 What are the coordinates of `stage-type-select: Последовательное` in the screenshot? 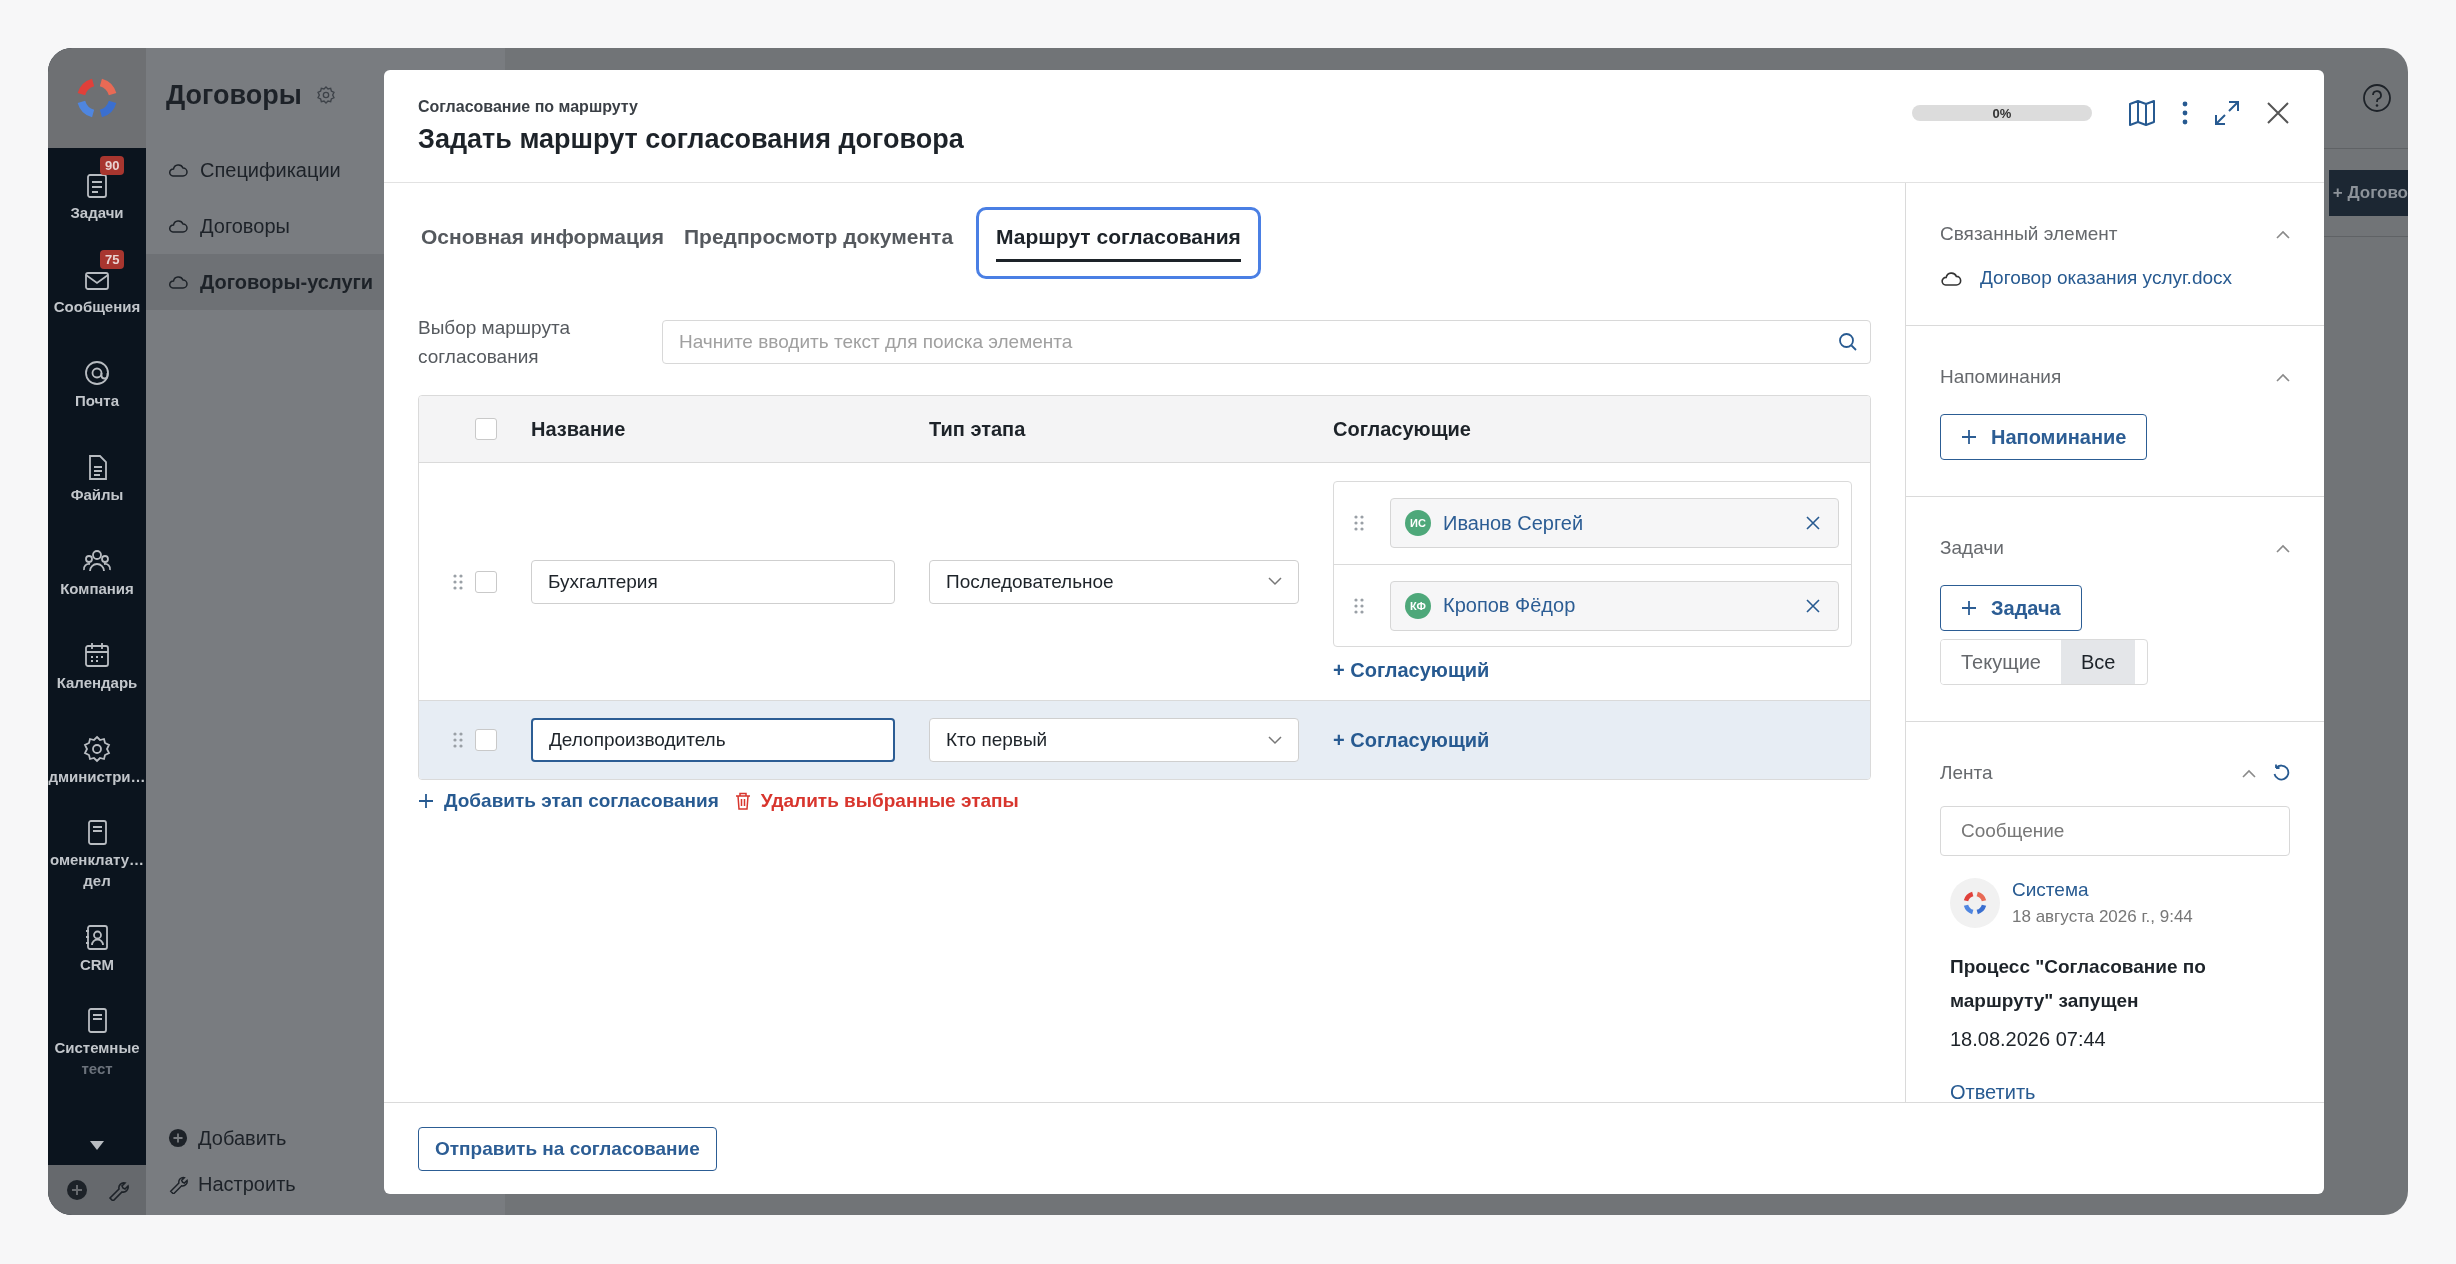 It's located at (1114, 581).